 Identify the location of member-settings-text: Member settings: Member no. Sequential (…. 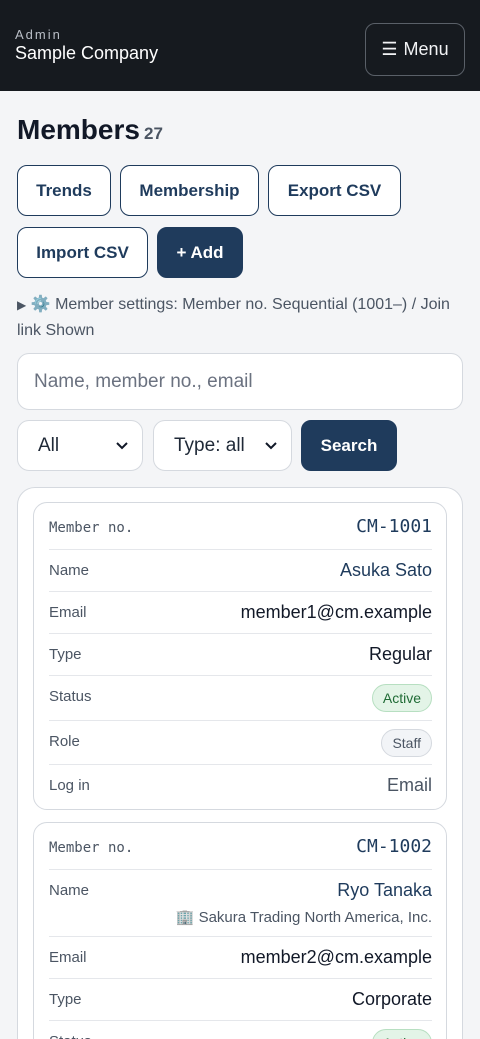
(233, 317).